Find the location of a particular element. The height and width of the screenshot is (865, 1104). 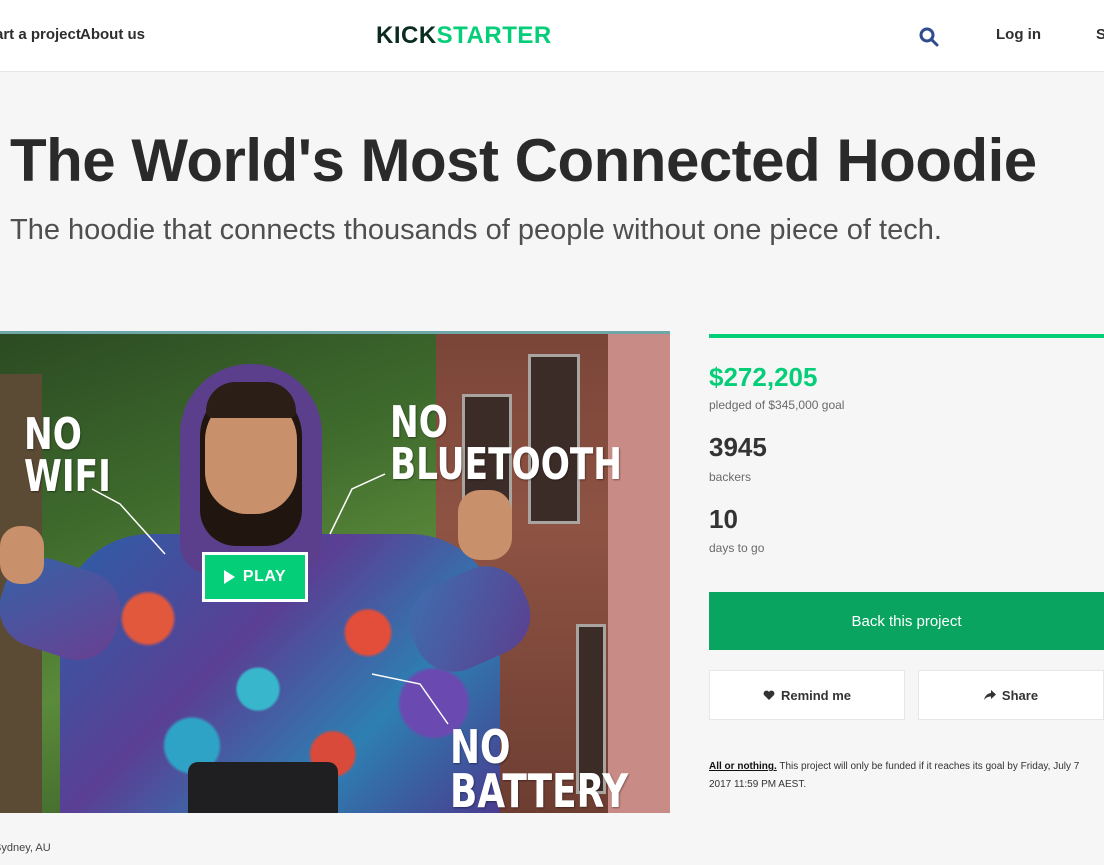

remind-me-button: Remind me is located at coordinates (807, 695).